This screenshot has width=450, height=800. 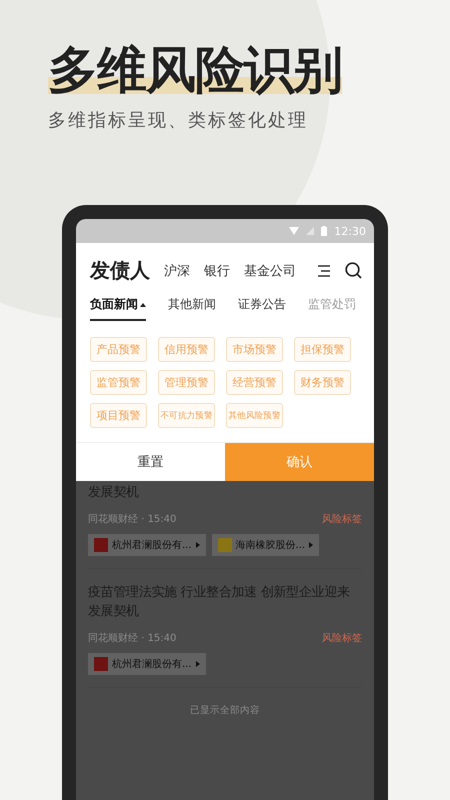 I want to click on subtitle: 多维指标呈现、类标签化处理, so click(x=178, y=120).